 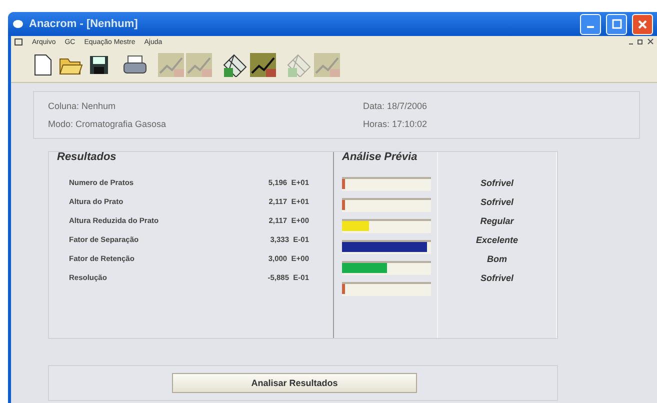 What do you see at coordinates (395, 106) in the screenshot?
I see `date-label: Data: 18/7/2006` at bounding box center [395, 106].